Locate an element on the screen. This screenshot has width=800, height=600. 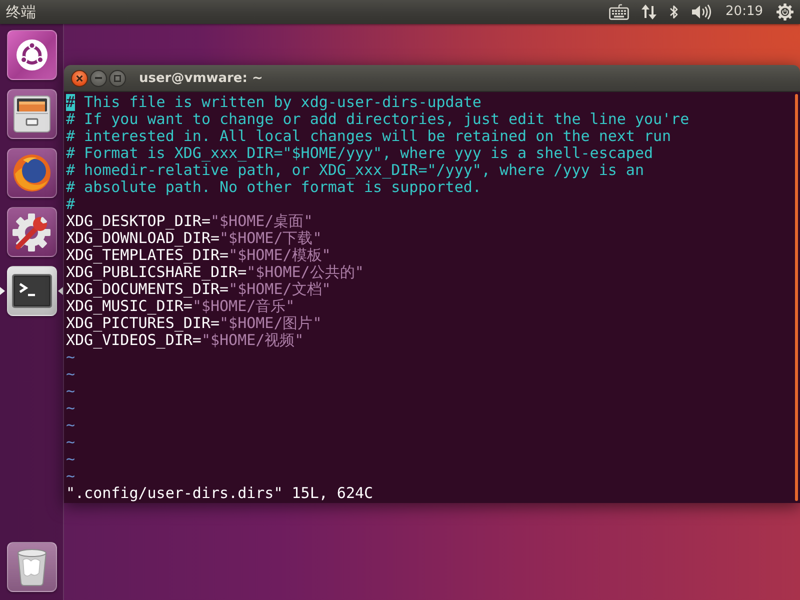
comment-line: # Format is XDG_xxx_DIR="$HOME/yyy", where yyy is a shell-escaped is located at coordinates (359, 153).